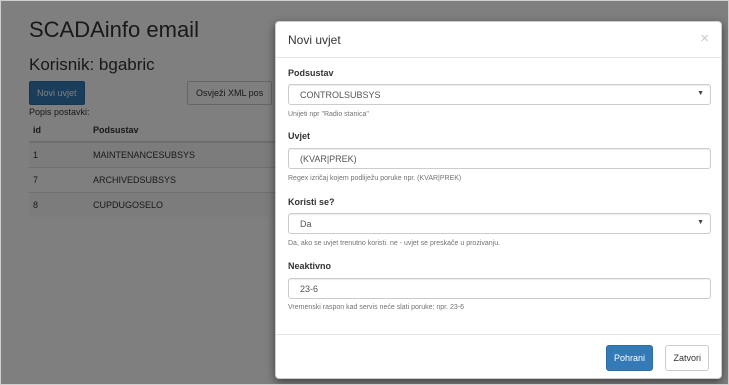 The width and height of the screenshot is (729, 385). What do you see at coordinates (311, 202) in the screenshot?
I see `active-label: Koristi se?` at bounding box center [311, 202].